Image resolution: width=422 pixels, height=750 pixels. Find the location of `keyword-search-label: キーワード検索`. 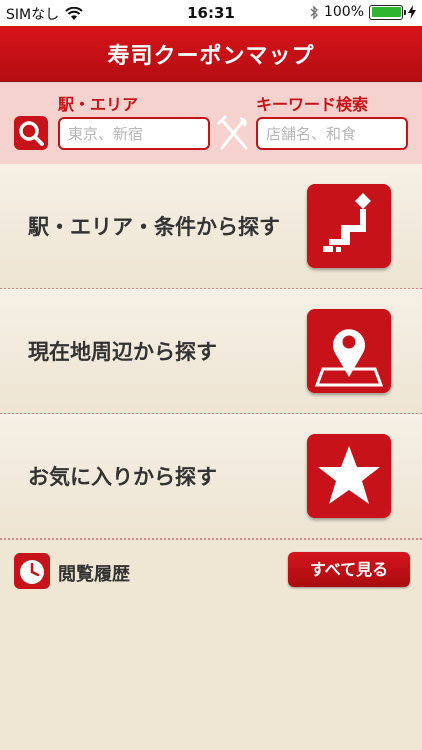

keyword-search-label: キーワード検索 is located at coordinates (312, 104).